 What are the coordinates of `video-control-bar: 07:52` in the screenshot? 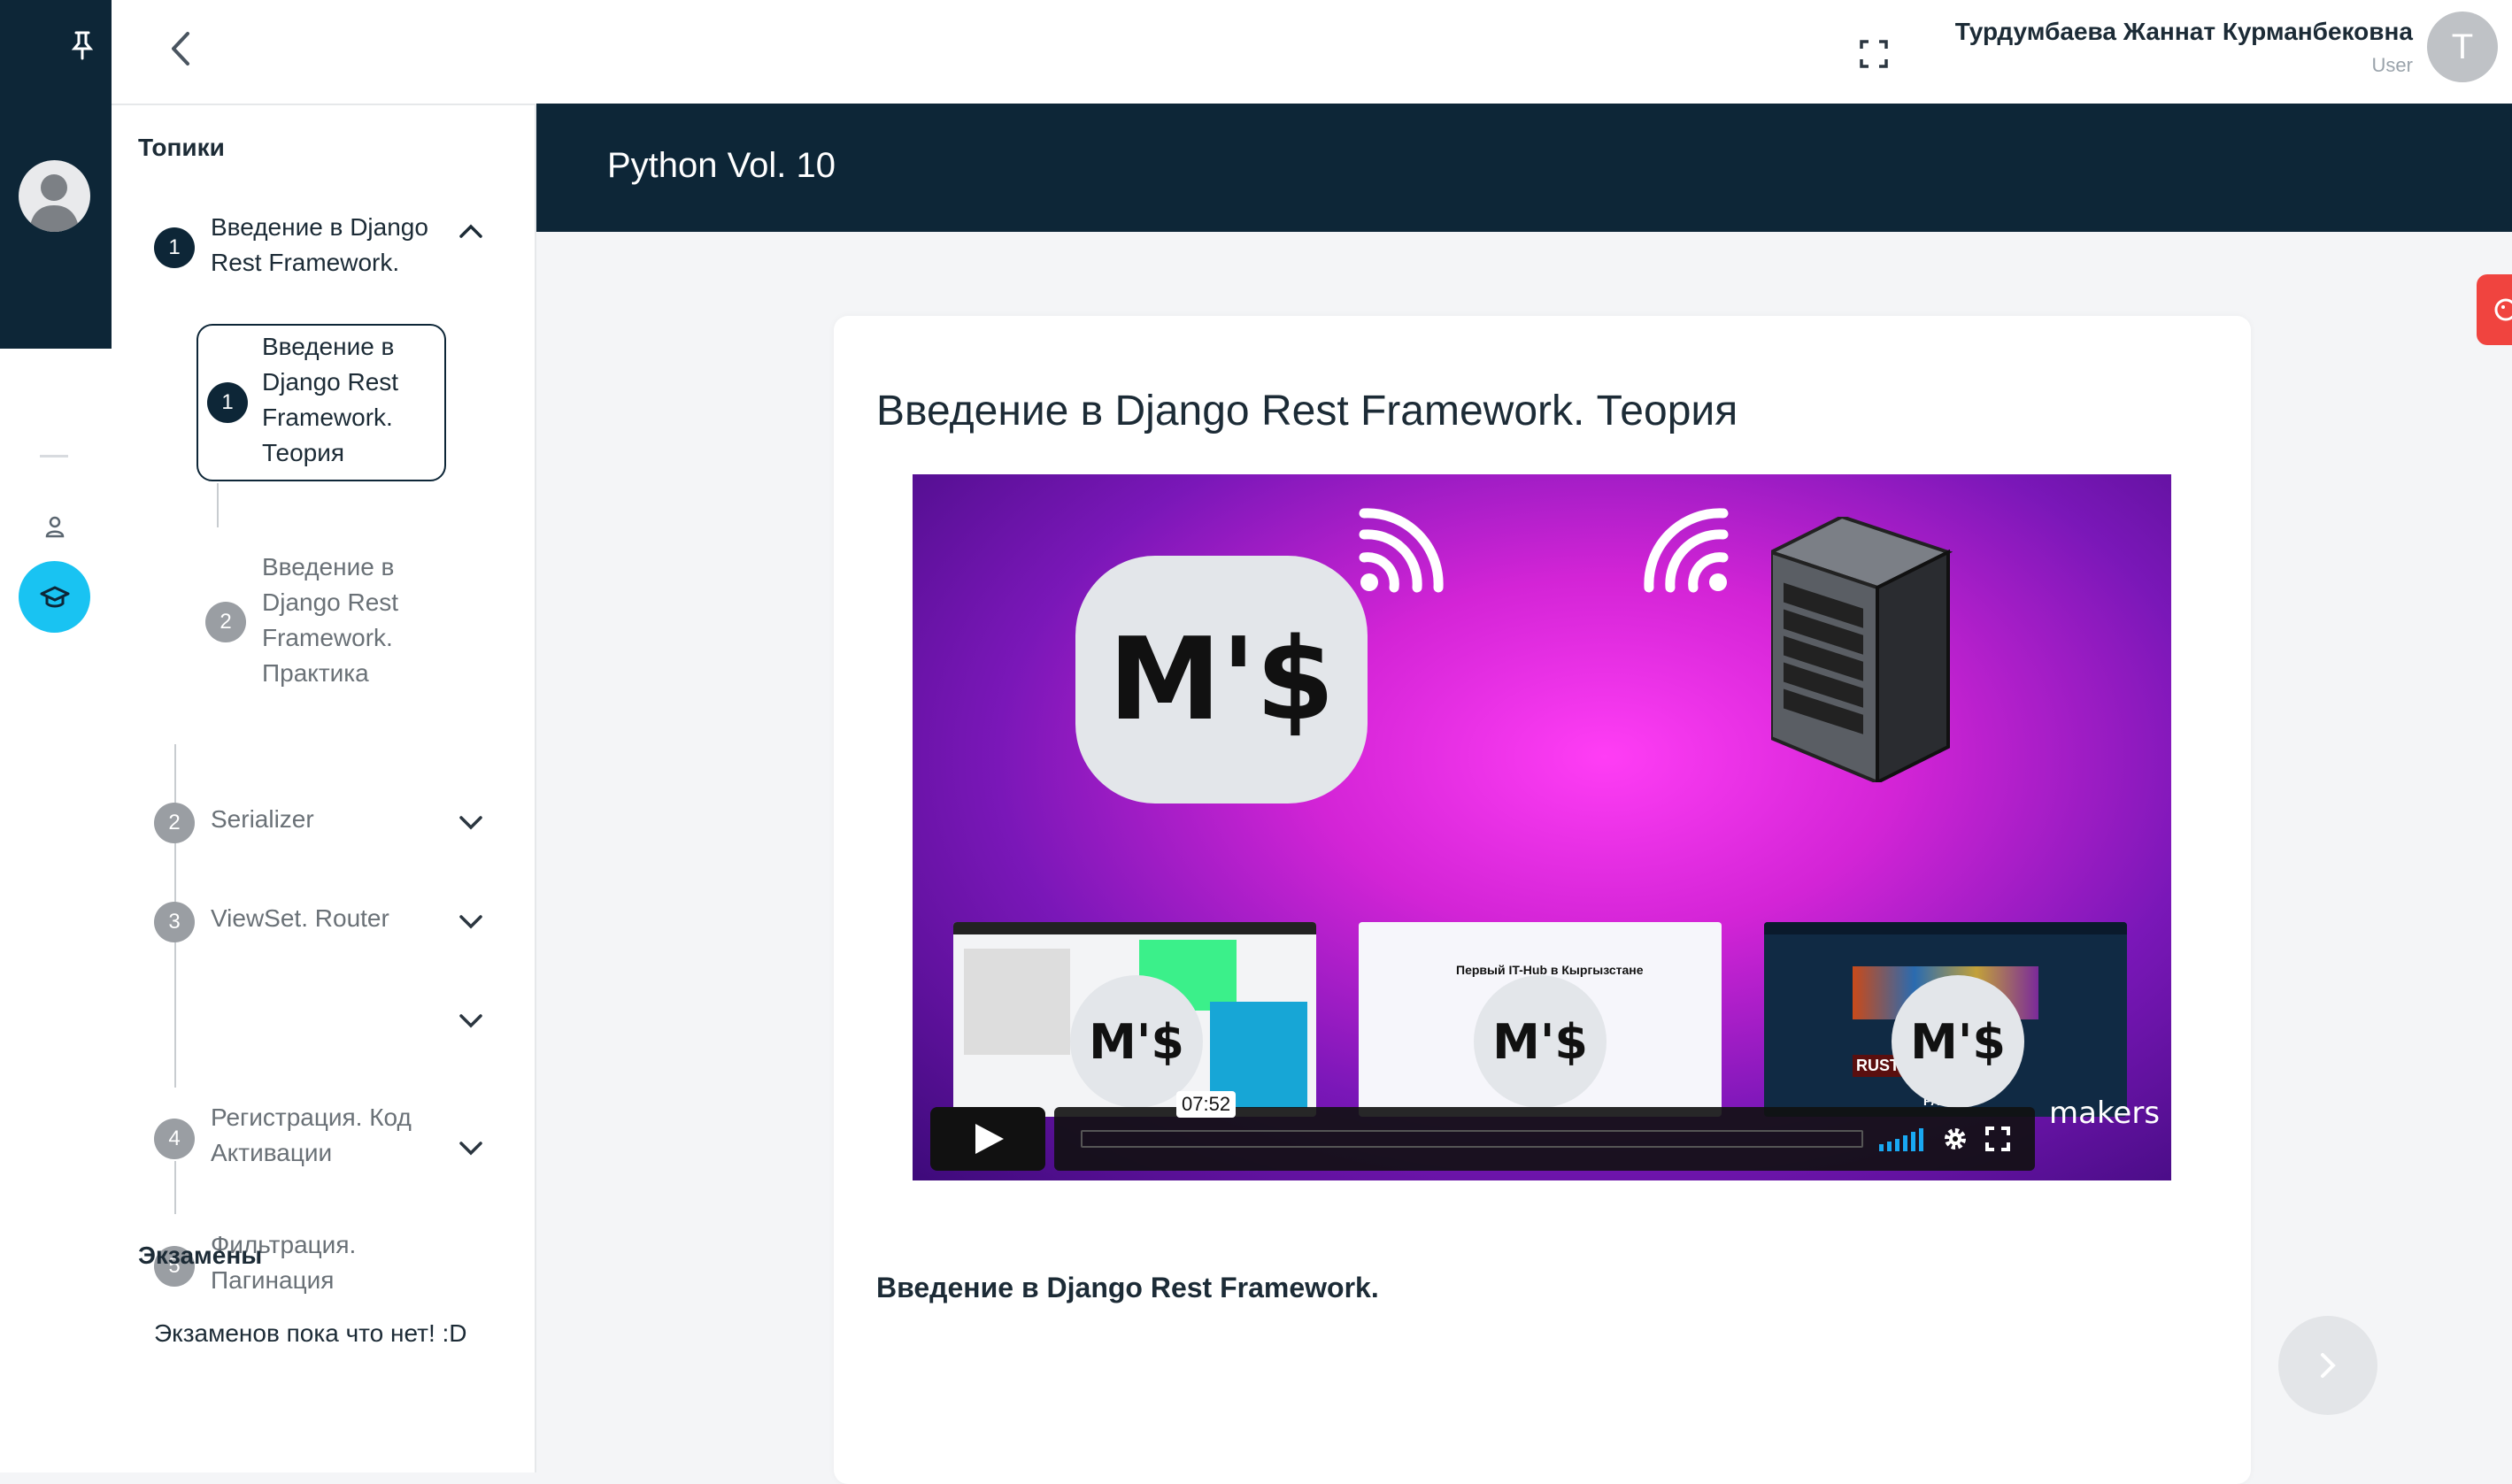 It's located at (1544, 1131).